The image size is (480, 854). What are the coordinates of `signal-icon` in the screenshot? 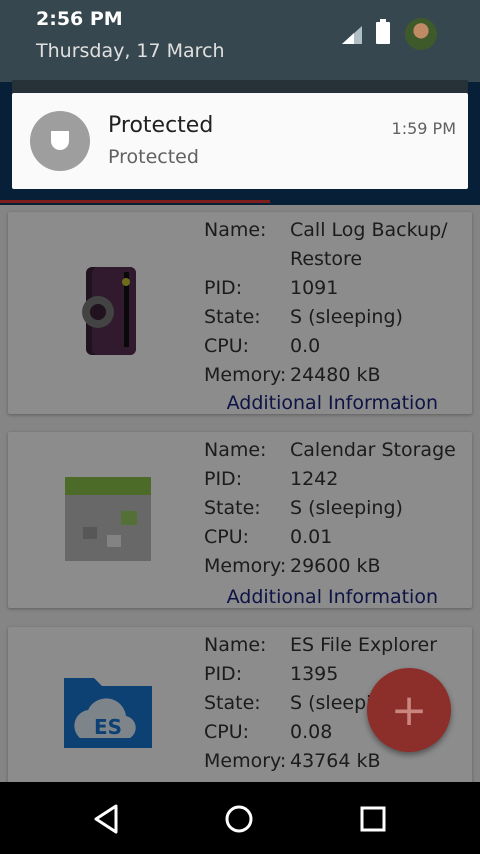 It's located at (352, 35).